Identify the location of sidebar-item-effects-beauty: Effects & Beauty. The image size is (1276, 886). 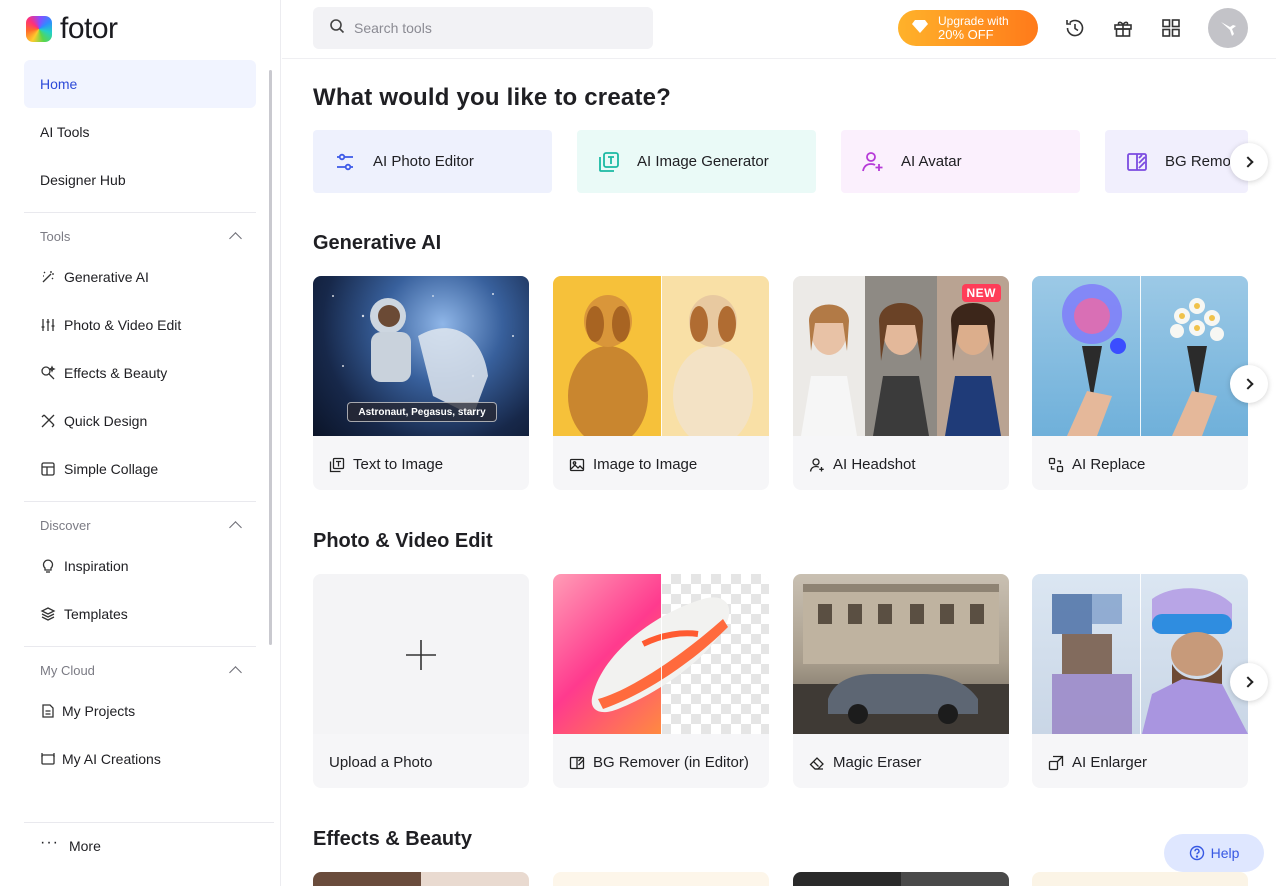
(103, 373).